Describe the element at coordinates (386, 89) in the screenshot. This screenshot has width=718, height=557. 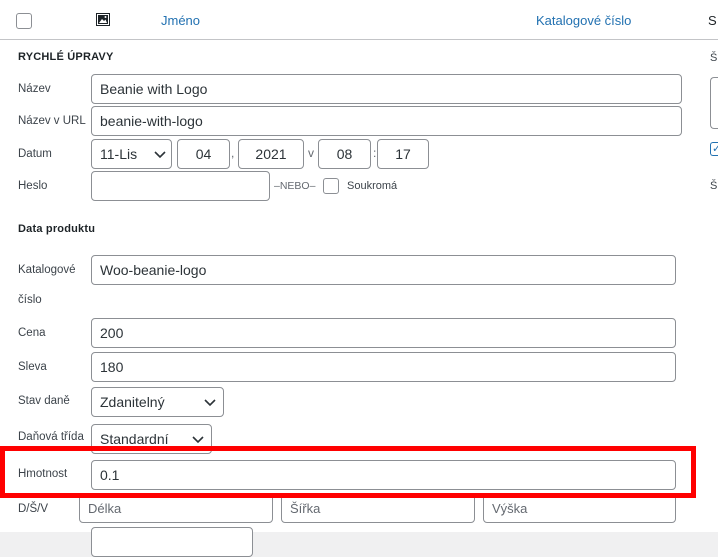
I see `name-input: Beanie with Logo` at that location.